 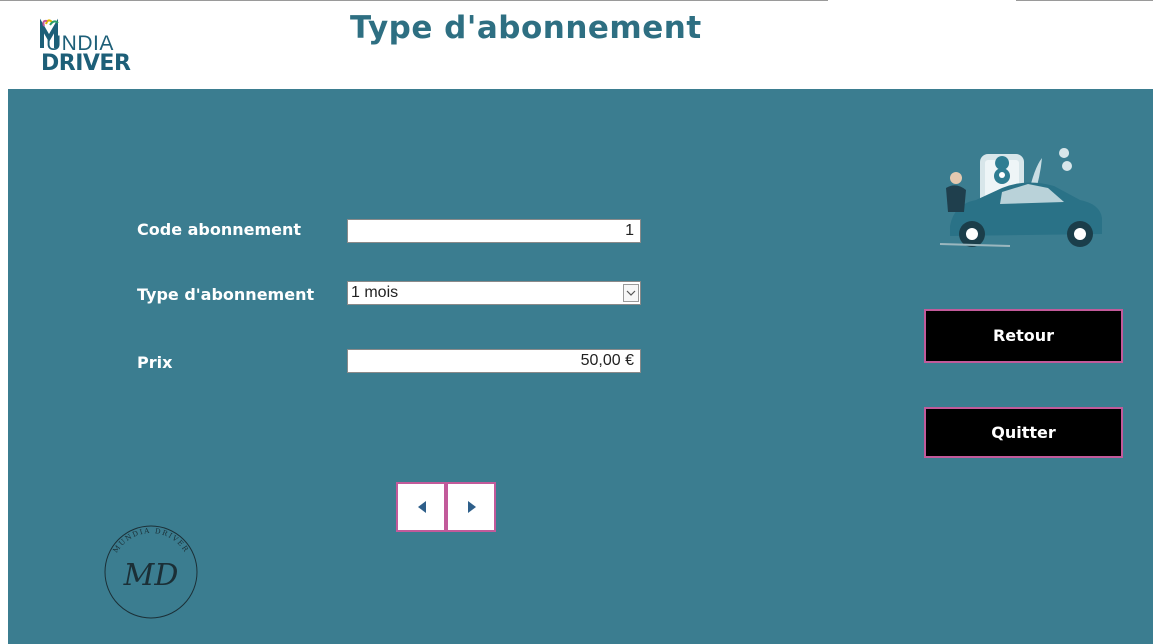 What do you see at coordinates (86, 63) in the screenshot?
I see `logo-word-driver: DRIVER` at bounding box center [86, 63].